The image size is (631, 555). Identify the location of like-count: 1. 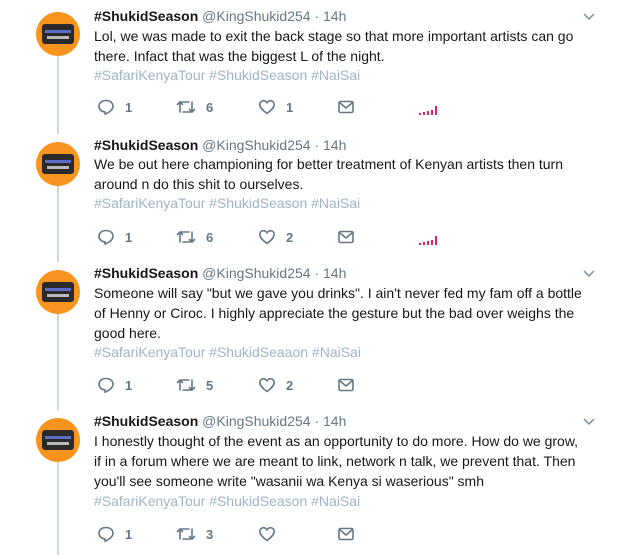
(290, 107).